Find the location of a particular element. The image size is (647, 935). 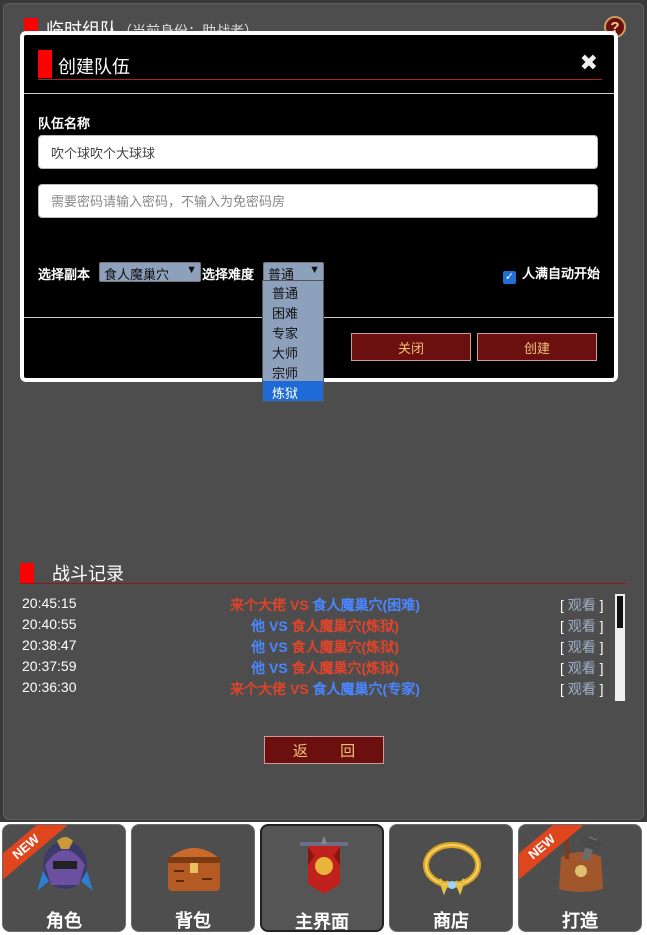

team-name-label: 队伍名称 is located at coordinates (64, 123).